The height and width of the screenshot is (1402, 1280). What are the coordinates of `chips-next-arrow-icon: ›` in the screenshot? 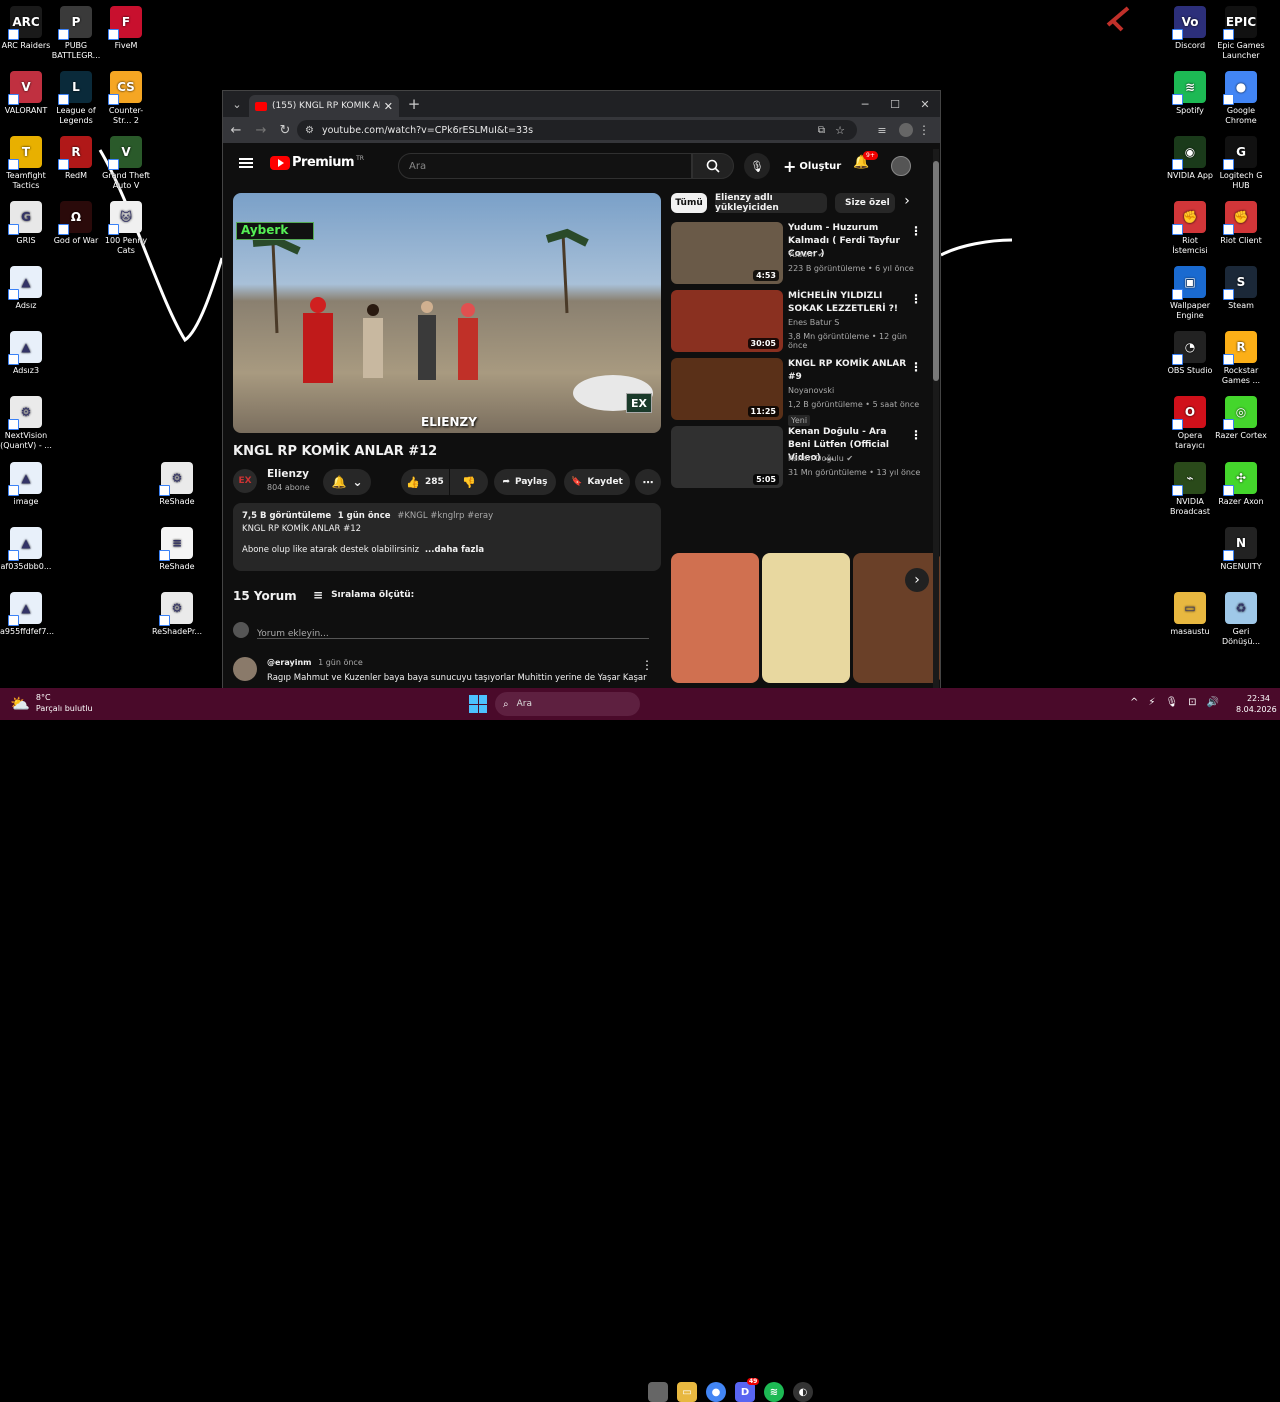 It's located at (907, 203).